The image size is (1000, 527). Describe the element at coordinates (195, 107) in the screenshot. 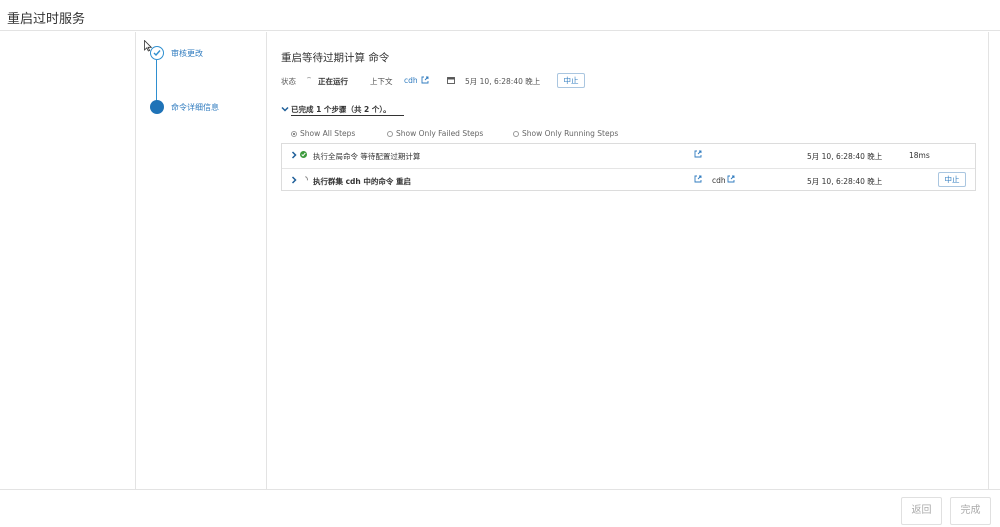

I see `wizard-step-details-label: 命令详细信息` at that location.